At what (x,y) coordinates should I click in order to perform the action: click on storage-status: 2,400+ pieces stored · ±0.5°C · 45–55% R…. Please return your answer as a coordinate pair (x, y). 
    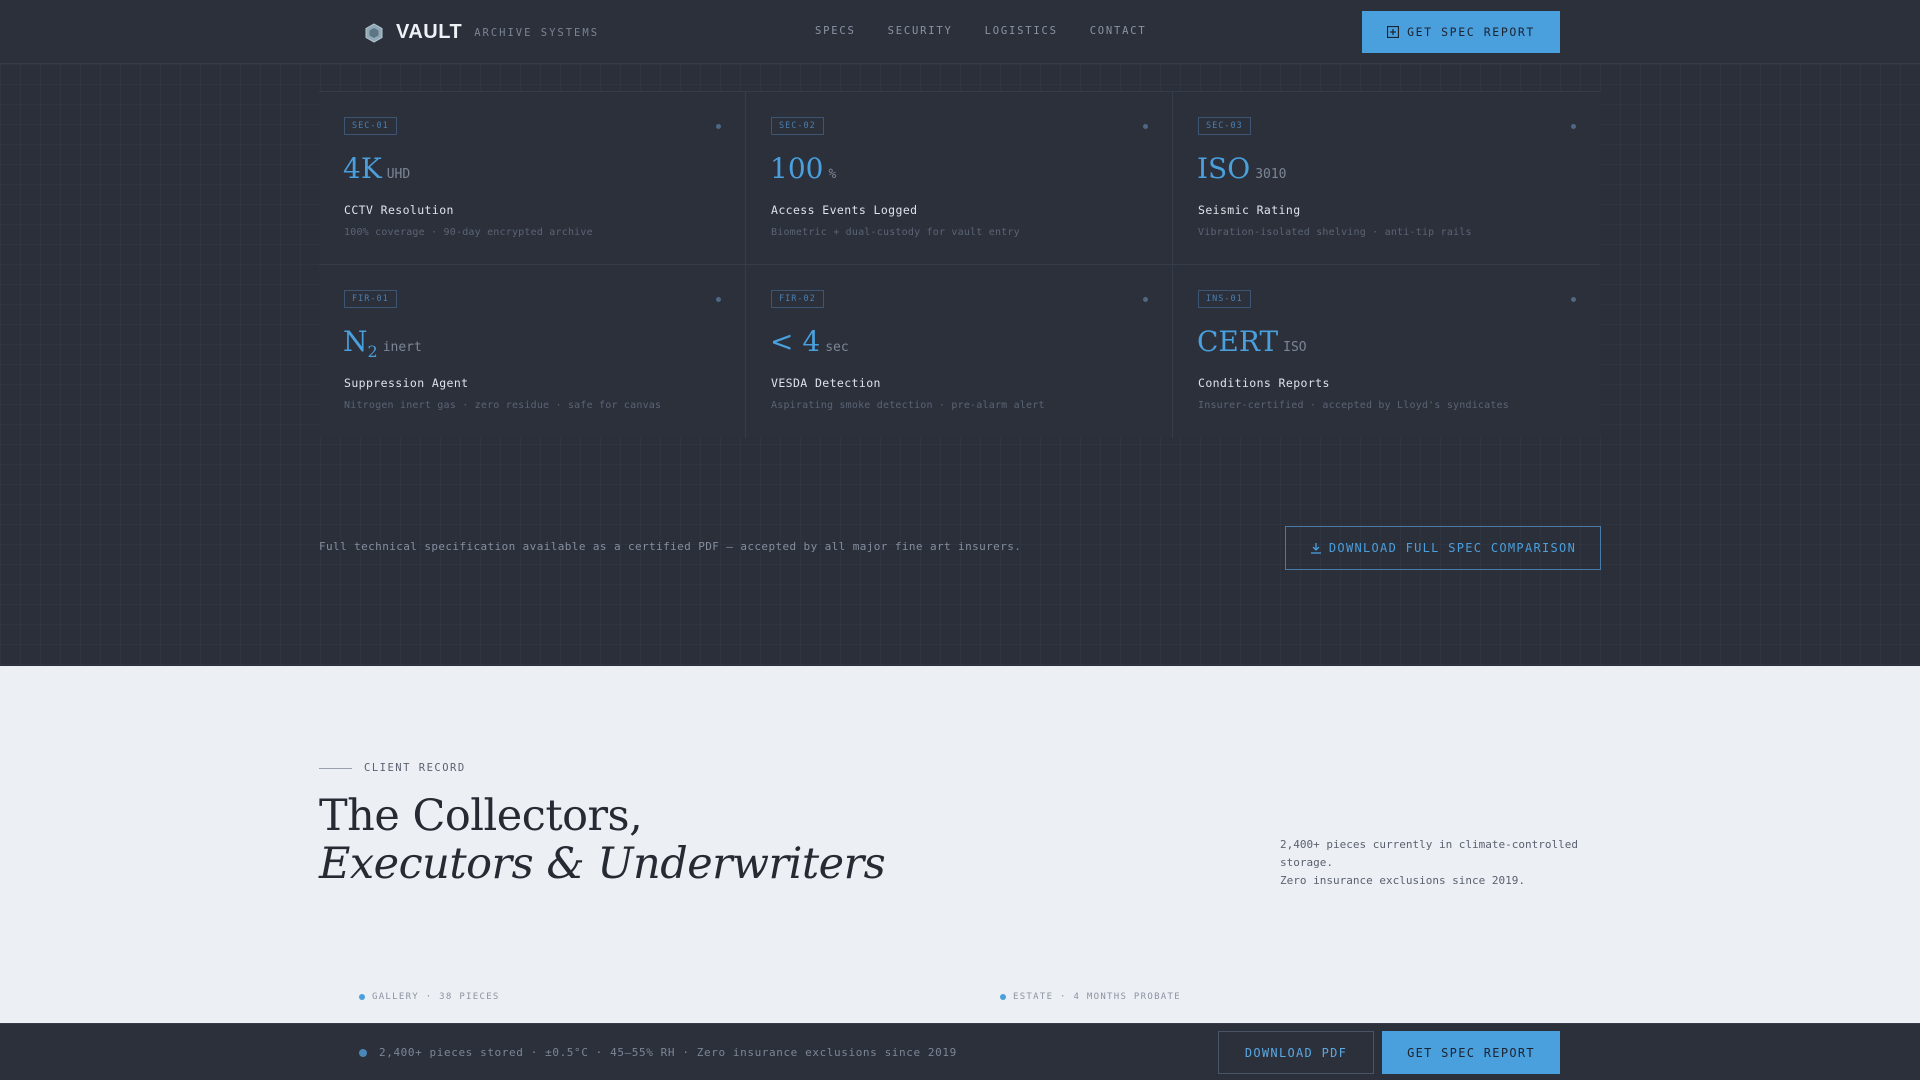
    Looking at the image, I should click on (658, 1052).